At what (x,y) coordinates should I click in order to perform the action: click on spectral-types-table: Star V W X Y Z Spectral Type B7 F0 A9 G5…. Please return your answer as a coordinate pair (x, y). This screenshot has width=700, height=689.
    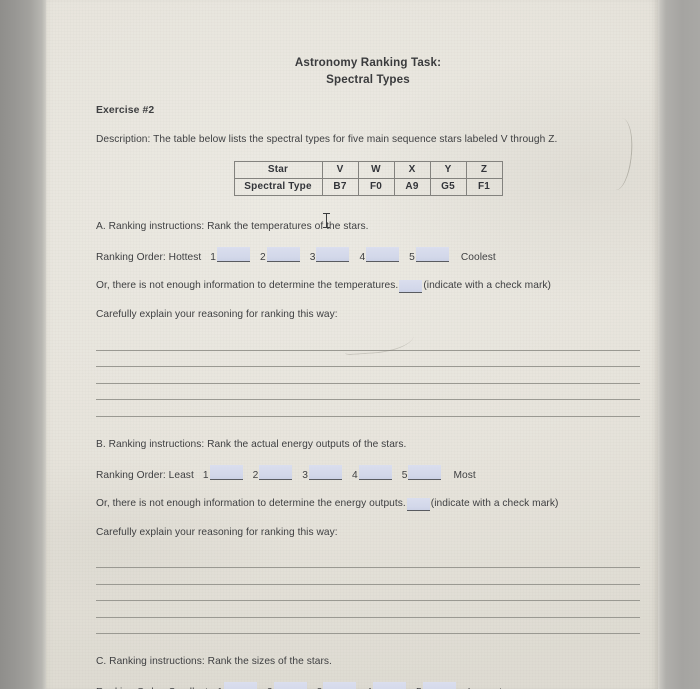
    Looking at the image, I should click on (368, 178).